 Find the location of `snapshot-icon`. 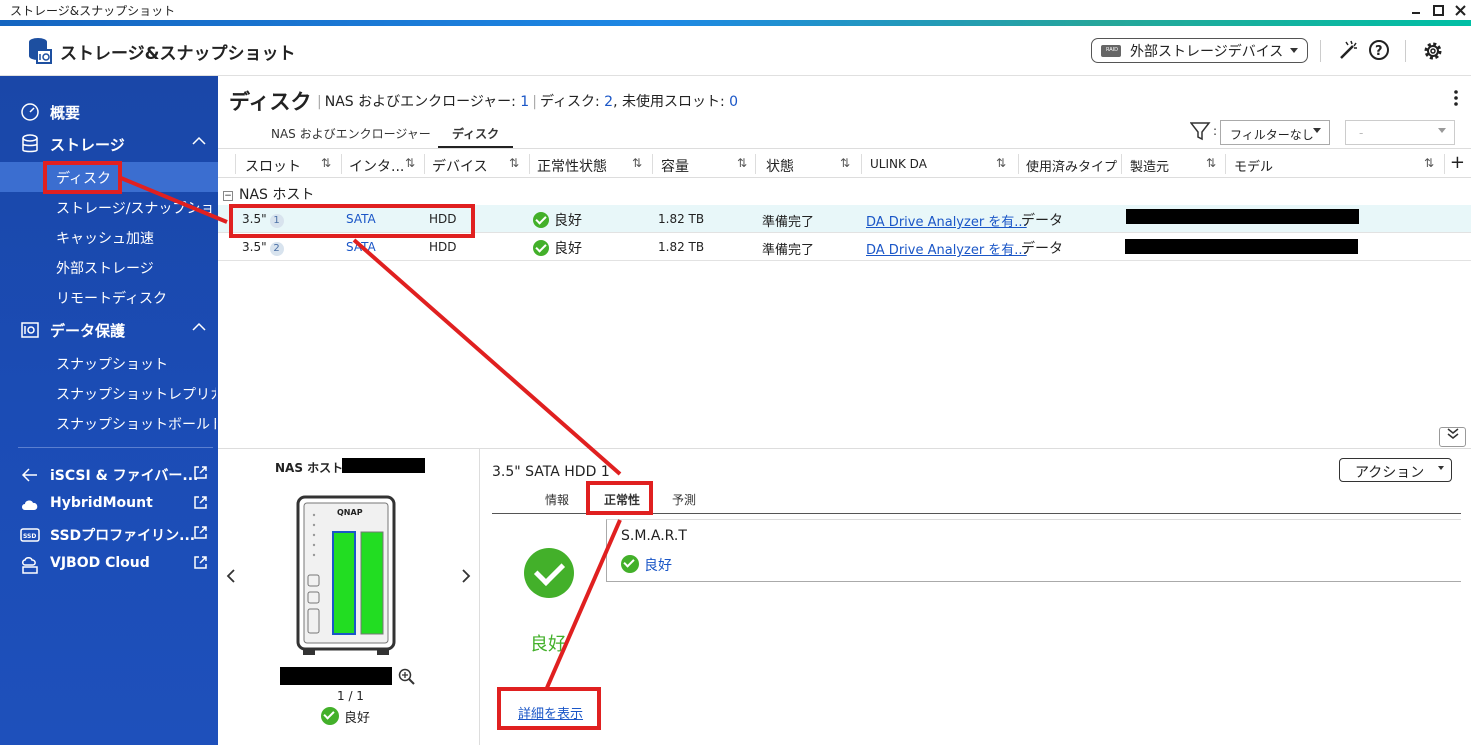

snapshot-icon is located at coordinates (30, 330).